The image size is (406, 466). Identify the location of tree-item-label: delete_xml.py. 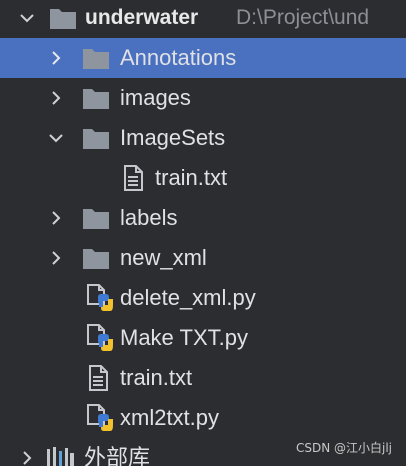
(188, 297).